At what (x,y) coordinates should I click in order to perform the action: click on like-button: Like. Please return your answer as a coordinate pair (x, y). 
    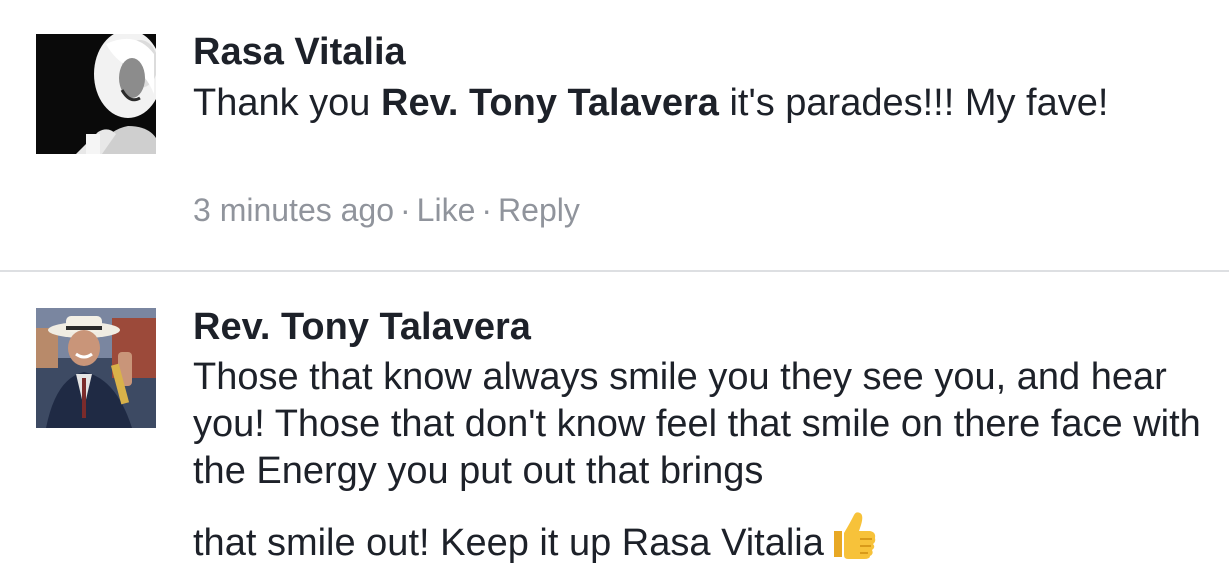
    Looking at the image, I should click on (446, 210).